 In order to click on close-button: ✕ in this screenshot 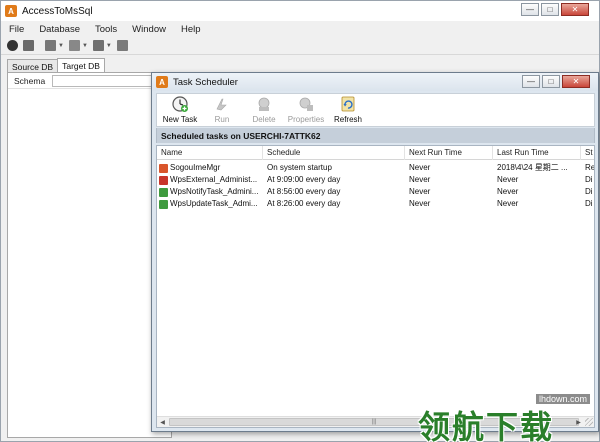, I will do `click(575, 9)`.